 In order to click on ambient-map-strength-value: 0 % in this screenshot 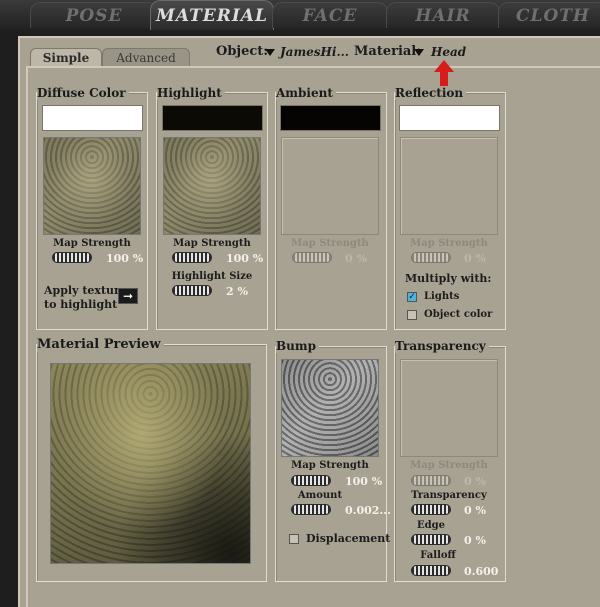, I will do `click(356, 258)`.